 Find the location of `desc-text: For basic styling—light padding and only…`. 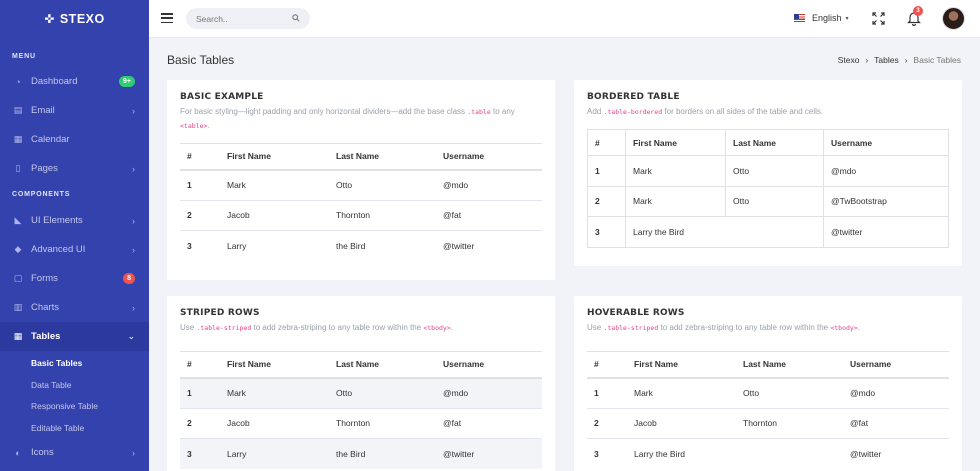

desc-text: For basic styling—light padding and only… is located at coordinates (324, 111).